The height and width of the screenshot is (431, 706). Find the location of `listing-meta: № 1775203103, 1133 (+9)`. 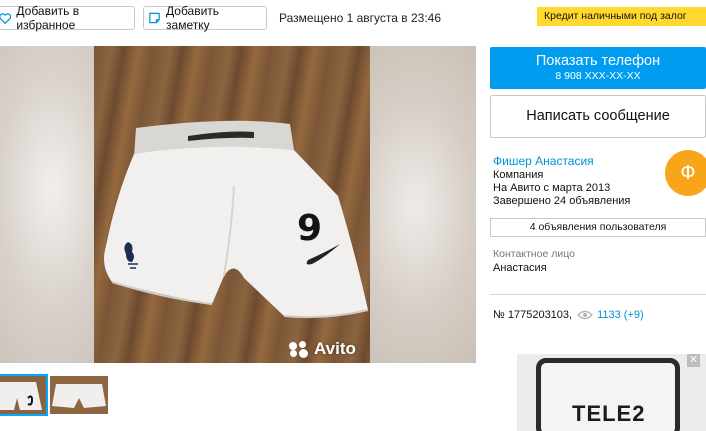

listing-meta: № 1775203103, 1133 (+9) is located at coordinates (568, 315).